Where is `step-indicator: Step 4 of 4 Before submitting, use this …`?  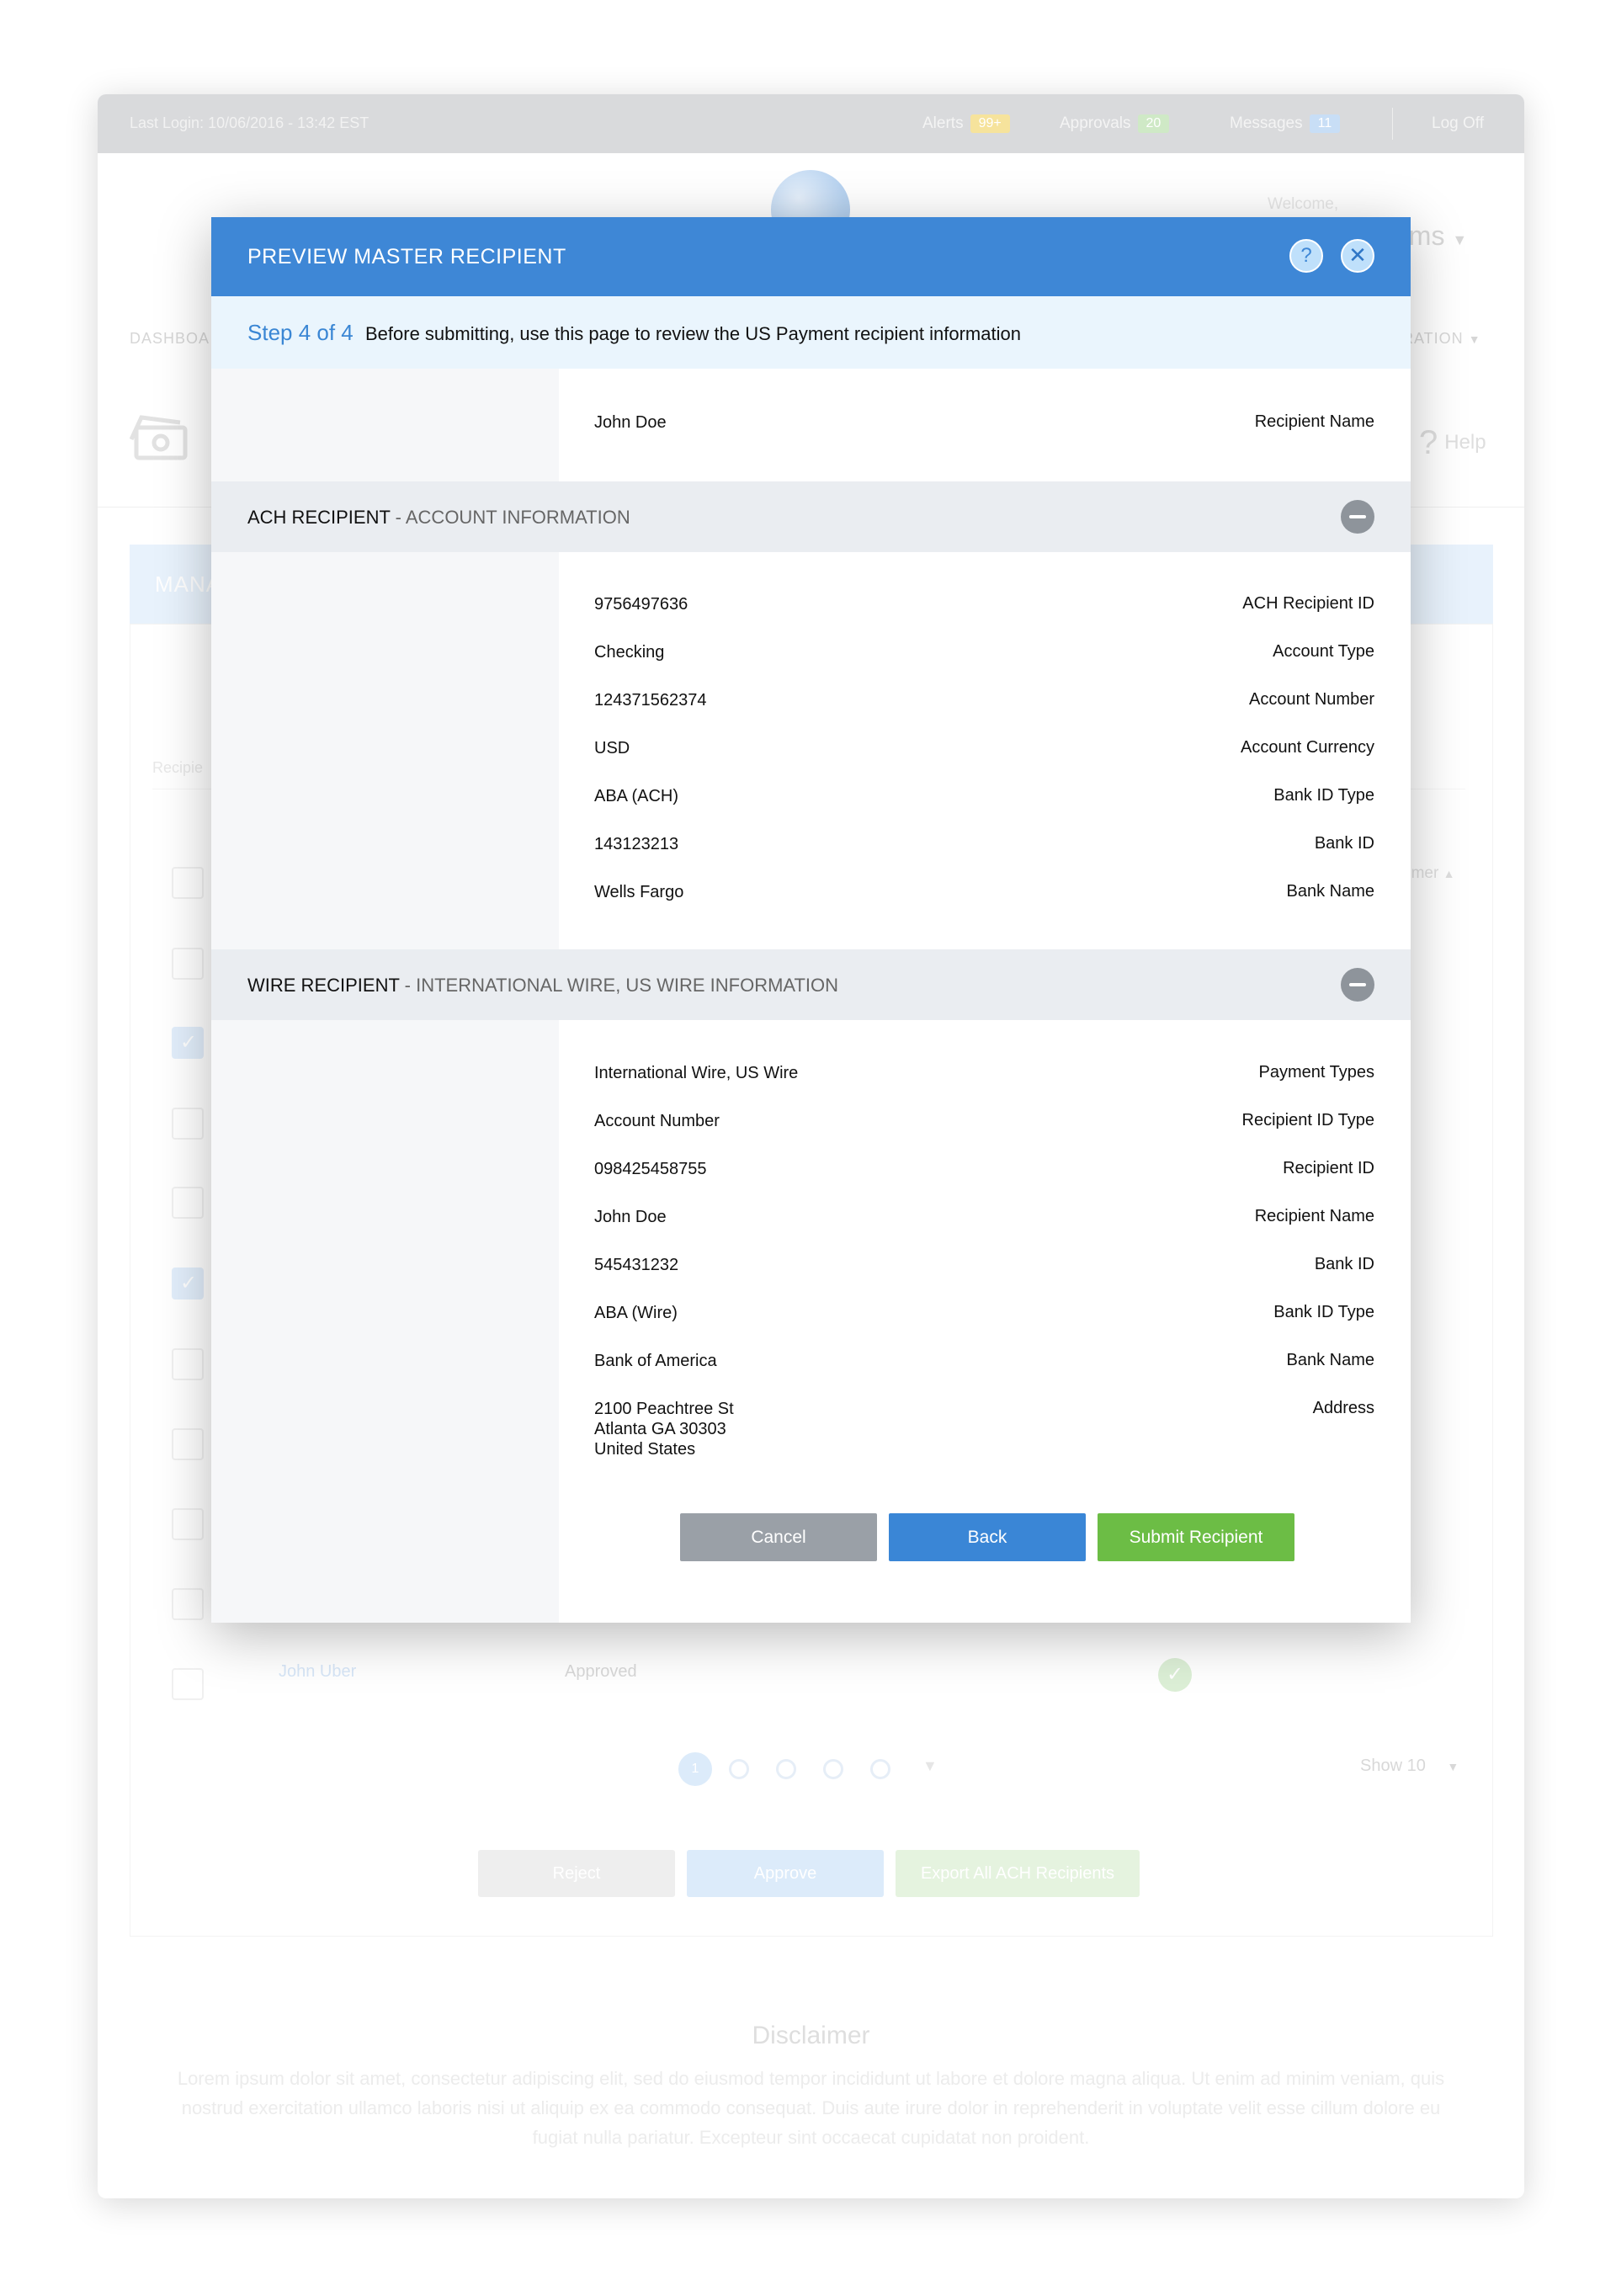 step-indicator: Step 4 of 4 Before submitting, use this … is located at coordinates (811, 332).